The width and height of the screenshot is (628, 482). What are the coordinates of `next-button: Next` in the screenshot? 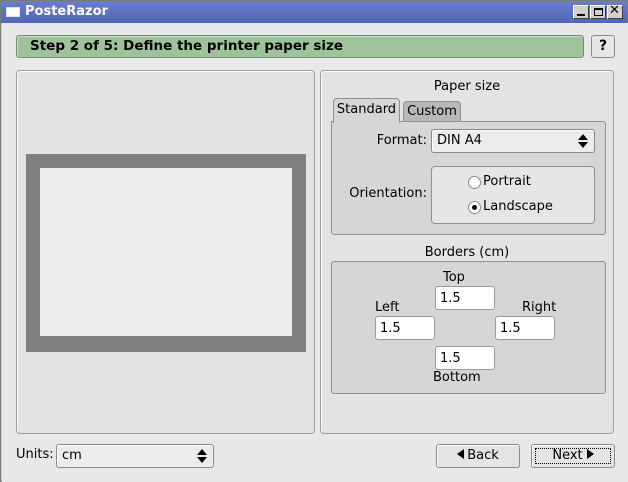 It's located at (573, 456).